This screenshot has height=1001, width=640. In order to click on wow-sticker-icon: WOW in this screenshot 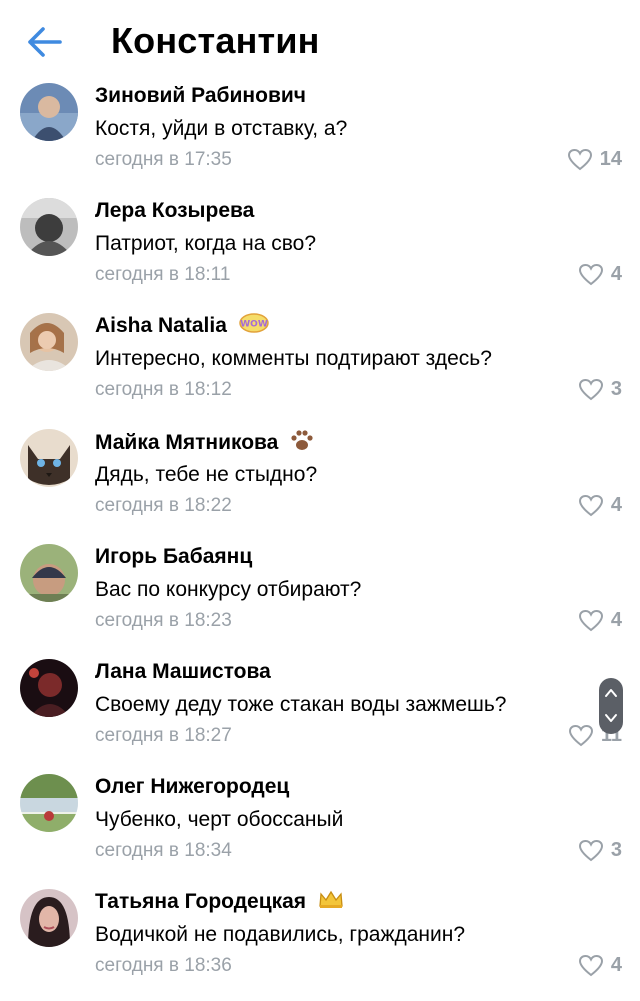, I will do `click(253, 326)`.